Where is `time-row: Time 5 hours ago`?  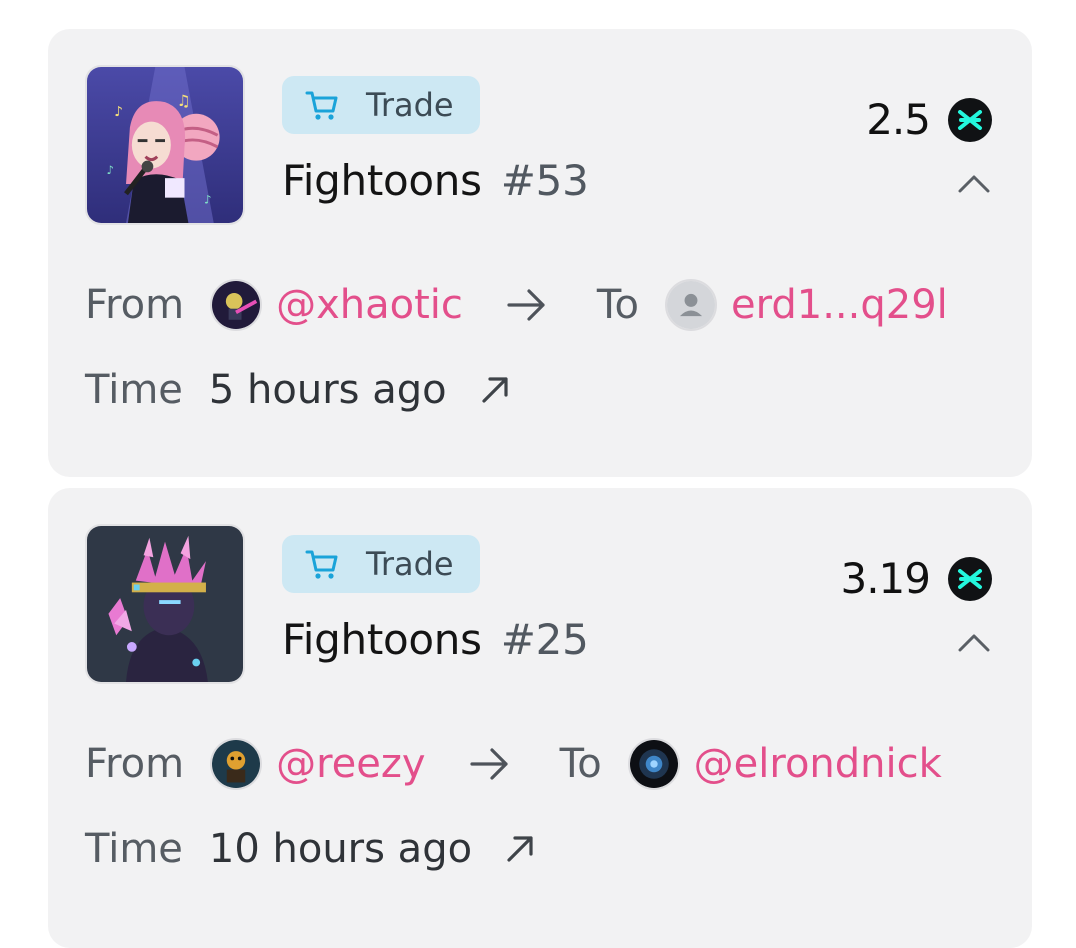
time-row: Time 5 hours ago is located at coordinates (299, 390).